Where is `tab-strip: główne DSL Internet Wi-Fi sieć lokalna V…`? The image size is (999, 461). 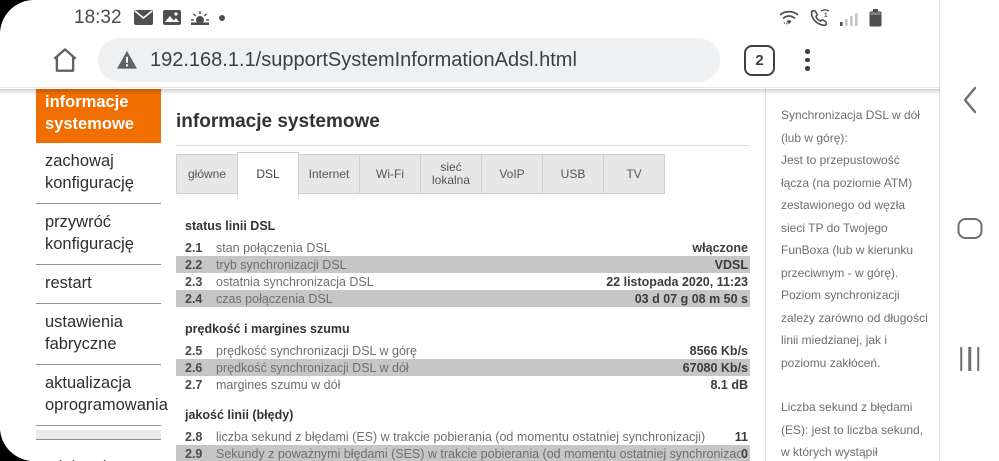 tab-strip: główne DSL Internet Wi-Fi sieć lokalna V… is located at coordinates (463, 174).